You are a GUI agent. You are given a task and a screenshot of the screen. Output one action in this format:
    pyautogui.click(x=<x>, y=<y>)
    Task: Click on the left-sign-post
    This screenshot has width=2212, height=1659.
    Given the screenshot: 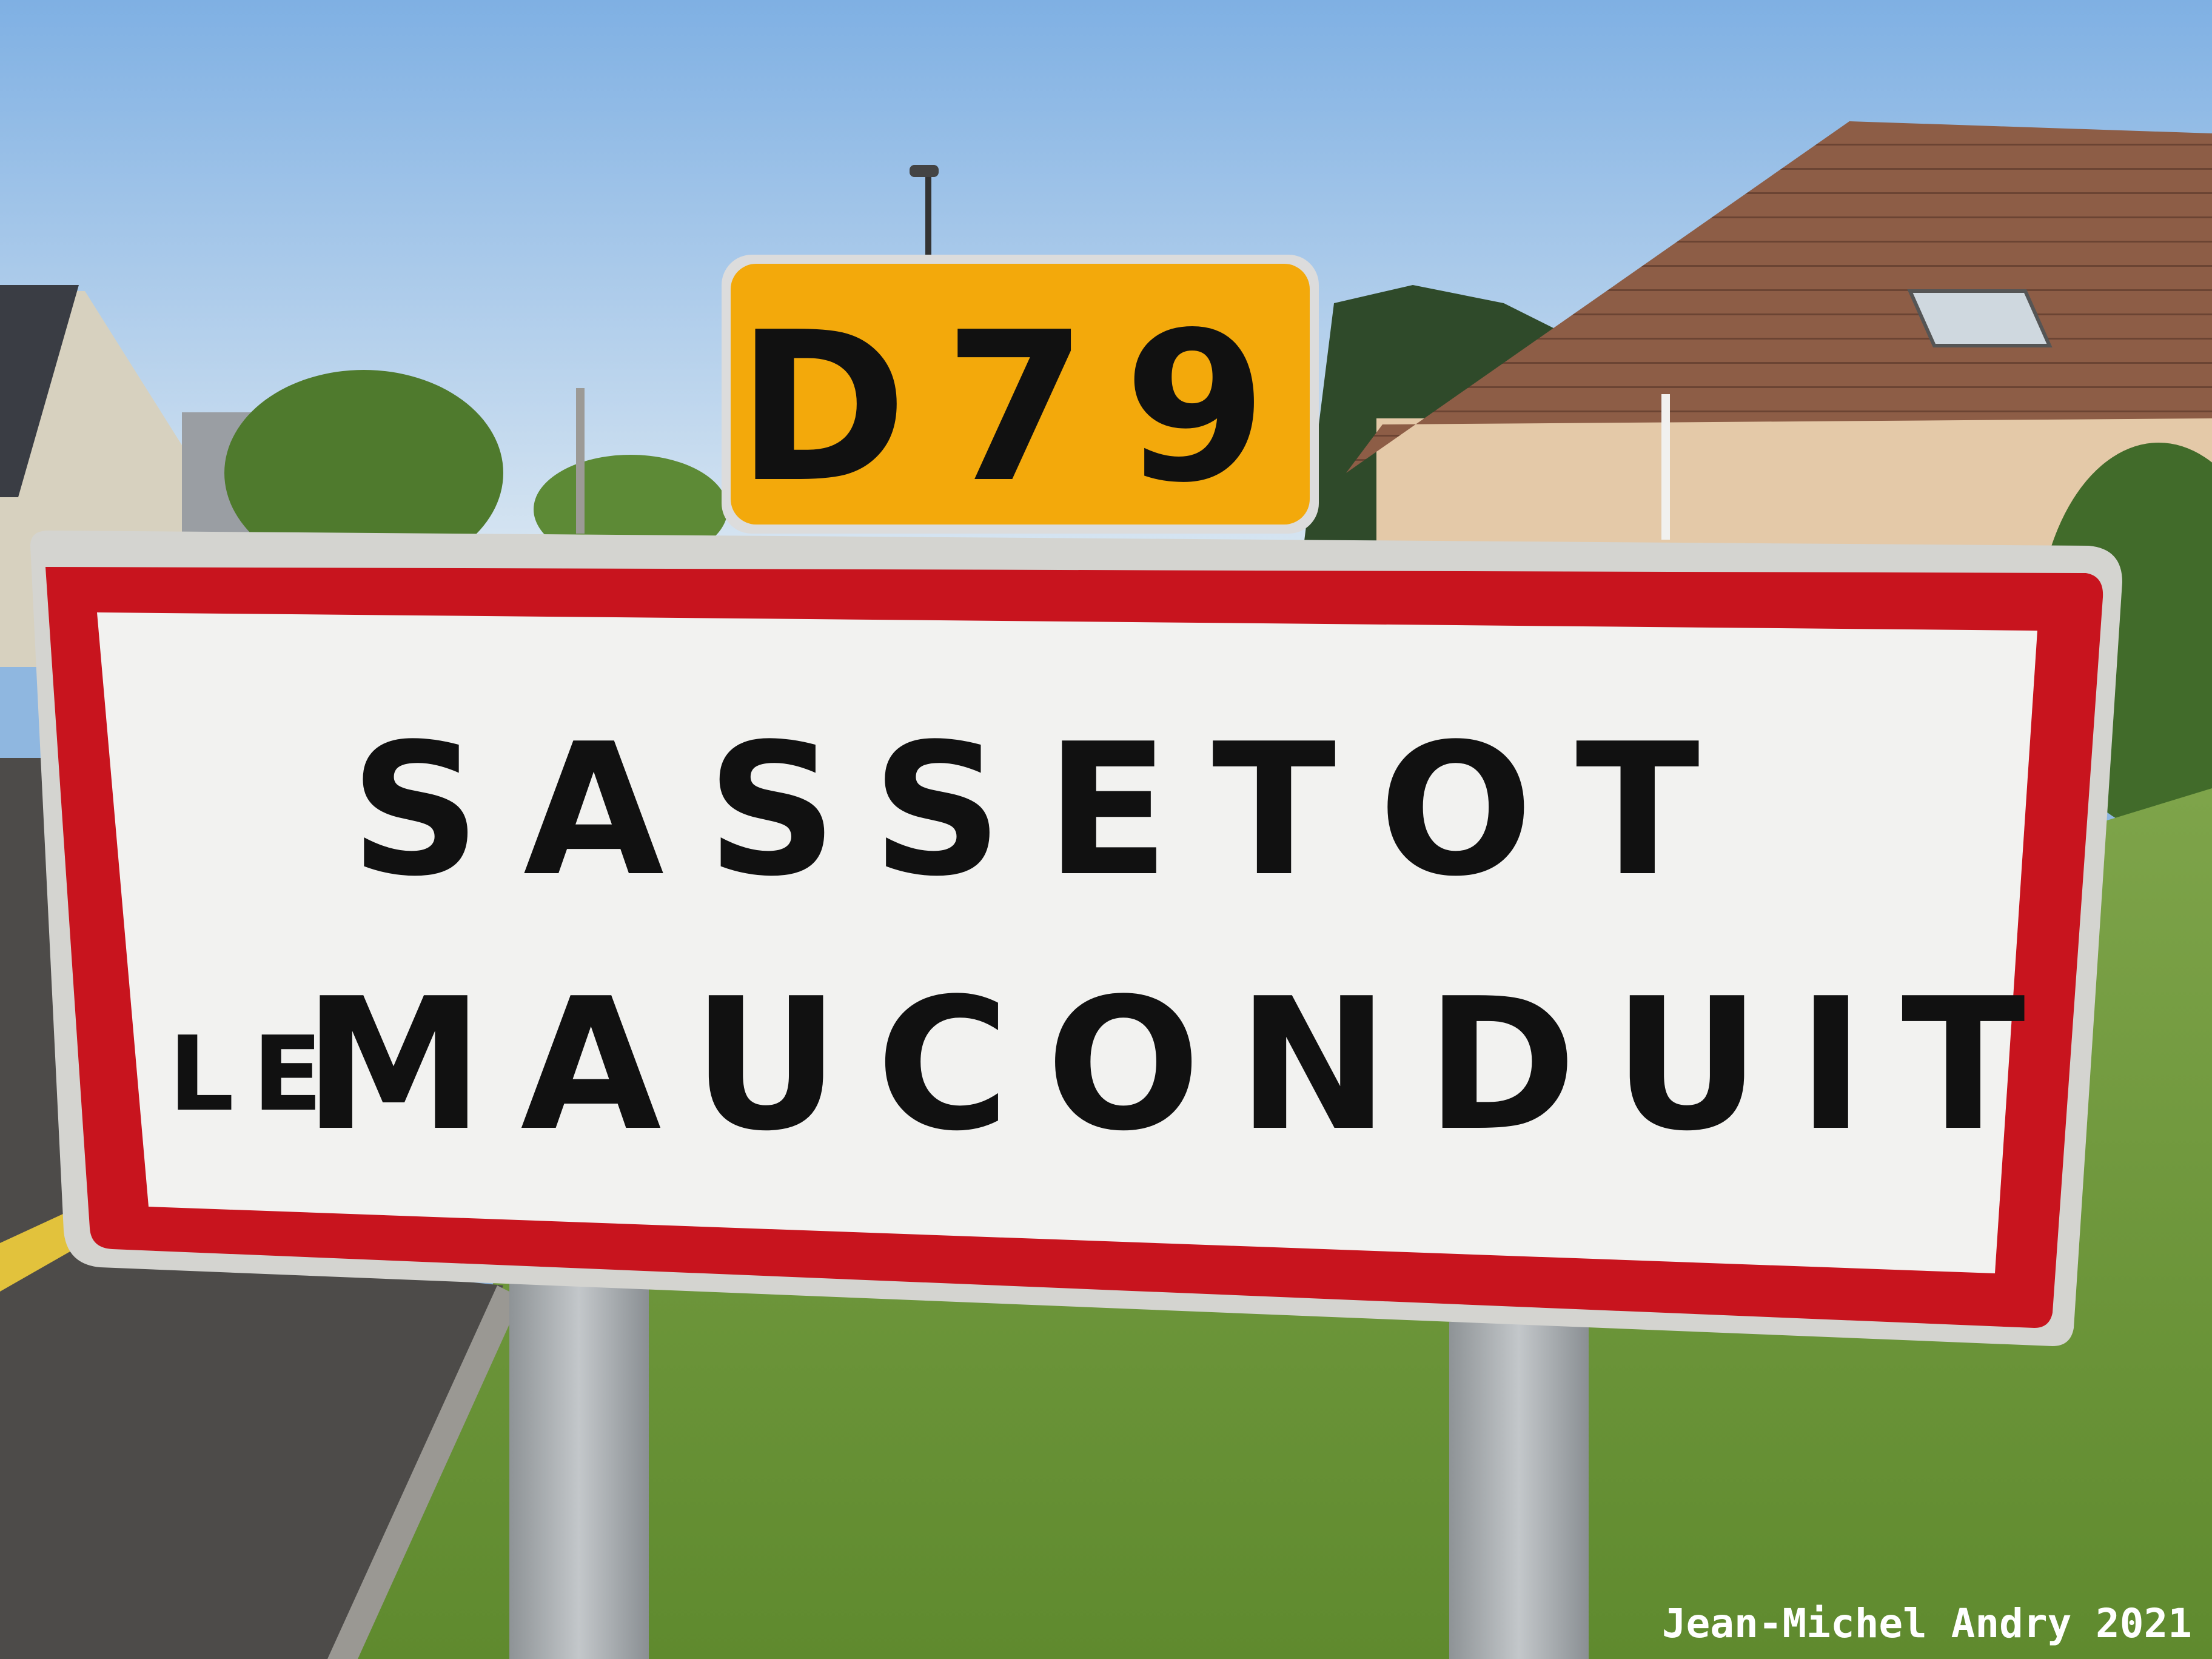 What is the action you would take?
    pyautogui.click(x=579, y=1469)
    